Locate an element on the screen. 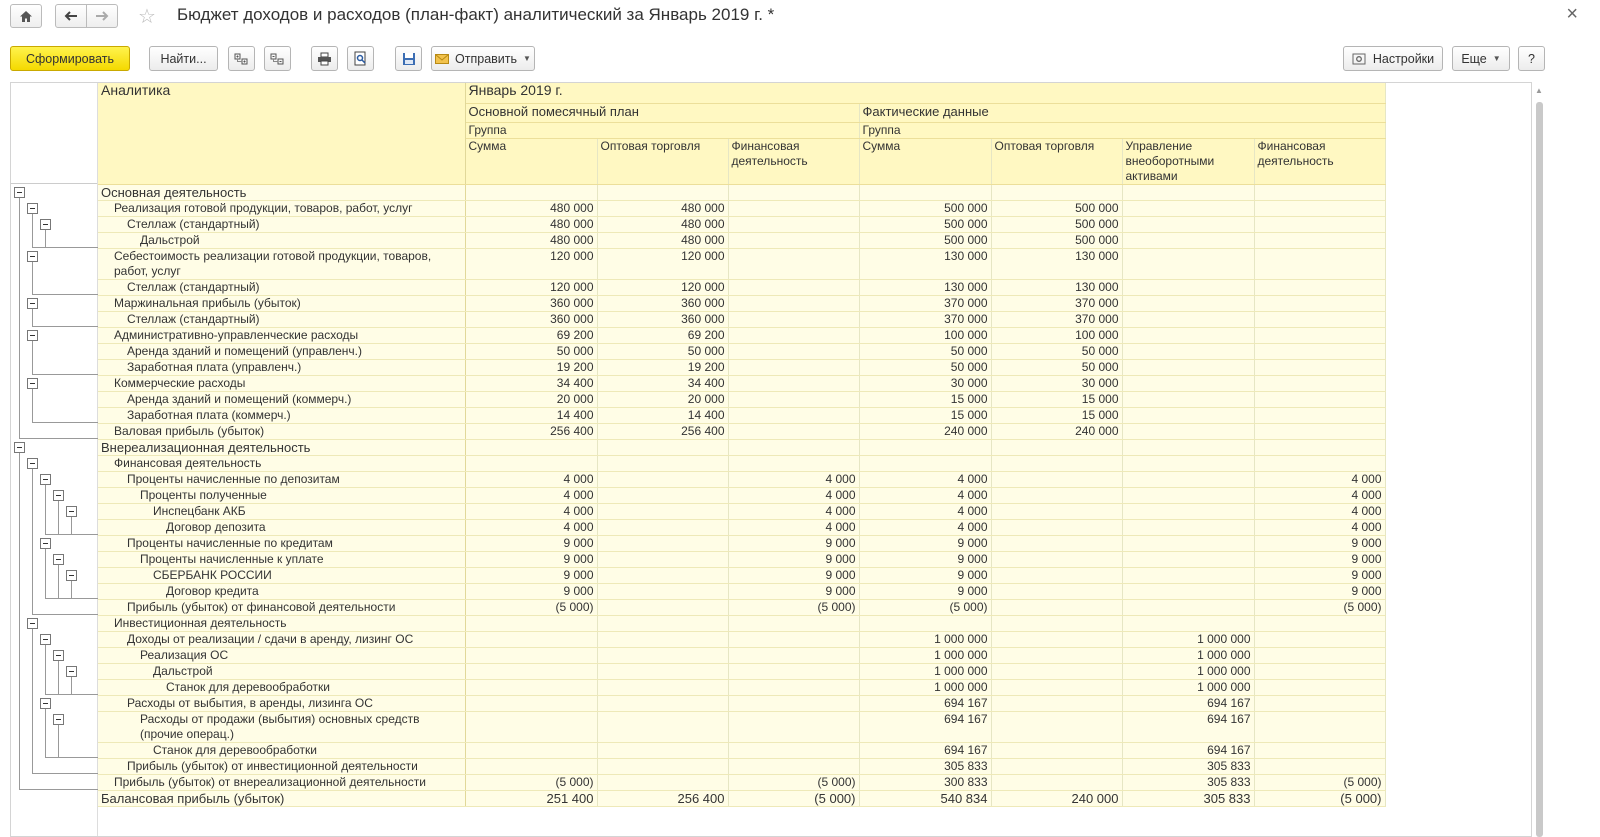 The image size is (1600, 837). value-cell: 34 400 is located at coordinates (531, 383).